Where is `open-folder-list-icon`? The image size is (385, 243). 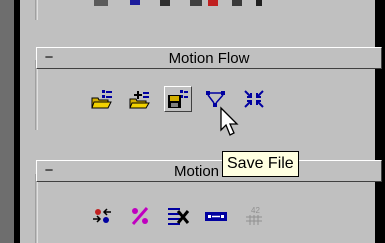
open-folder-list-icon is located at coordinates (102, 99).